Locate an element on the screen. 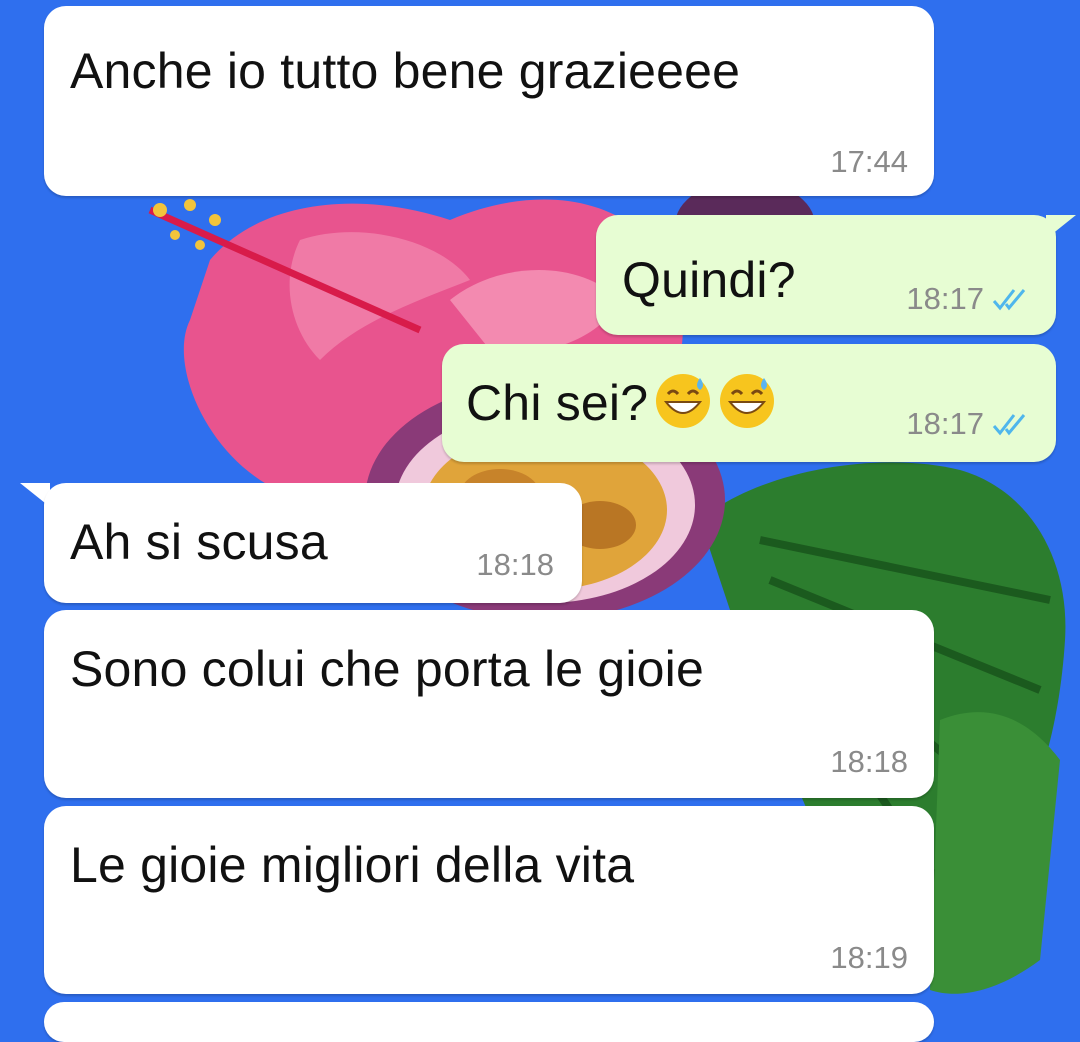 This screenshot has height=1042, width=1080. message-text: Quindi? is located at coordinates (709, 280).